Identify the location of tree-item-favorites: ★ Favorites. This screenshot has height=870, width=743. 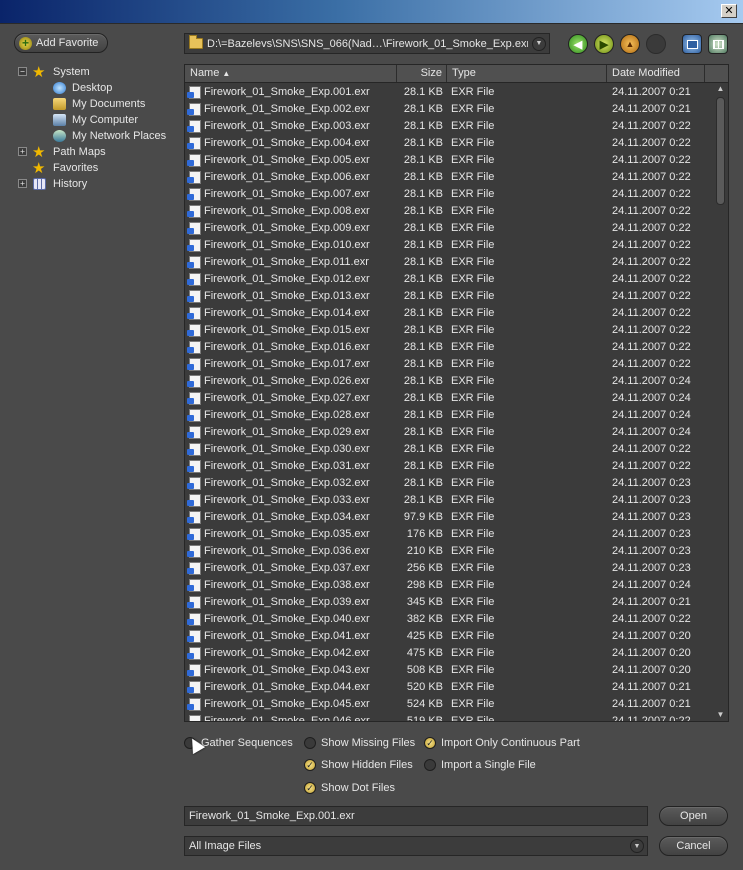
(96, 168).